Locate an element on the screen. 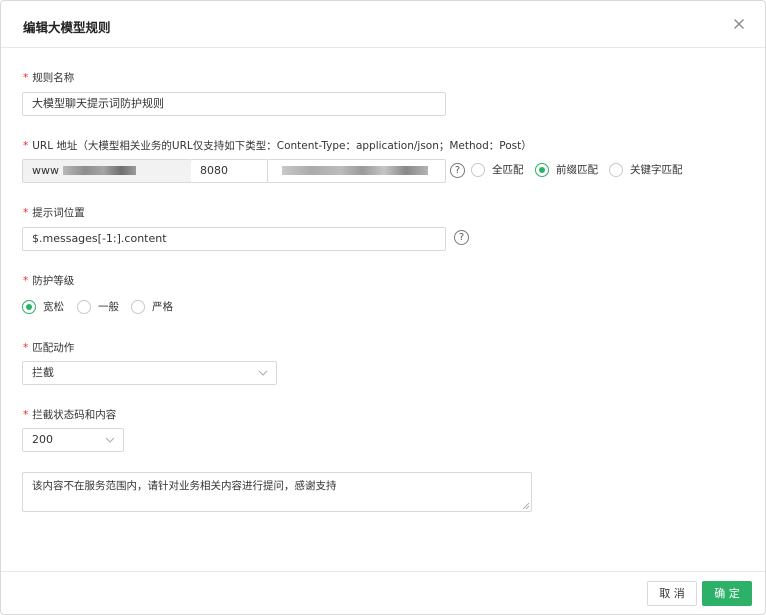  prompt-position-label: * 提示词位置 is located at coordinates (54, 212).